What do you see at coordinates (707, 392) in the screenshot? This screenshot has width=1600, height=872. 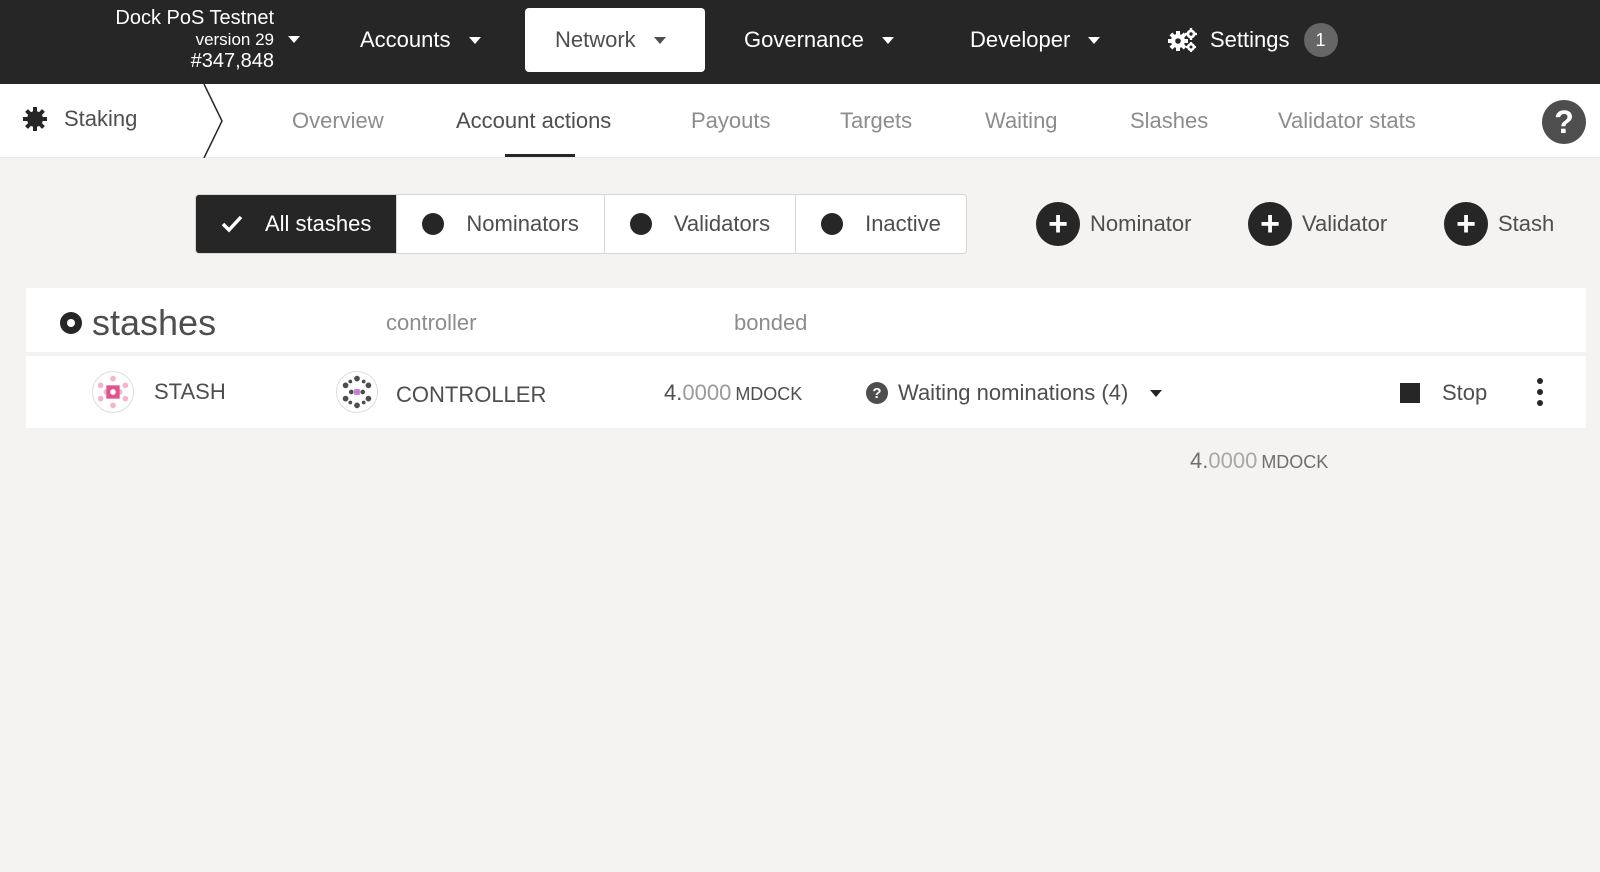 I see `bonded-decimals: 0000` at bounding box center [707, 392].